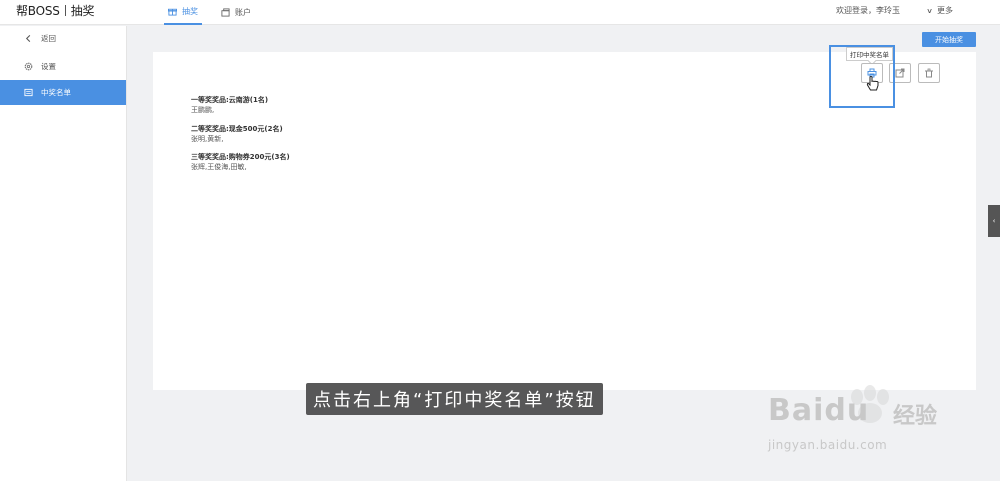 The width and height of the screenshot is (1000, 481). What do you see at coordinates (500, 12) in the screenshot?
I see `top-bar: 帮BOSS 抽奖 抽奖 账户 欢迎登录，李玲玉 ∨ 更多` at bounding box center [500, 12].